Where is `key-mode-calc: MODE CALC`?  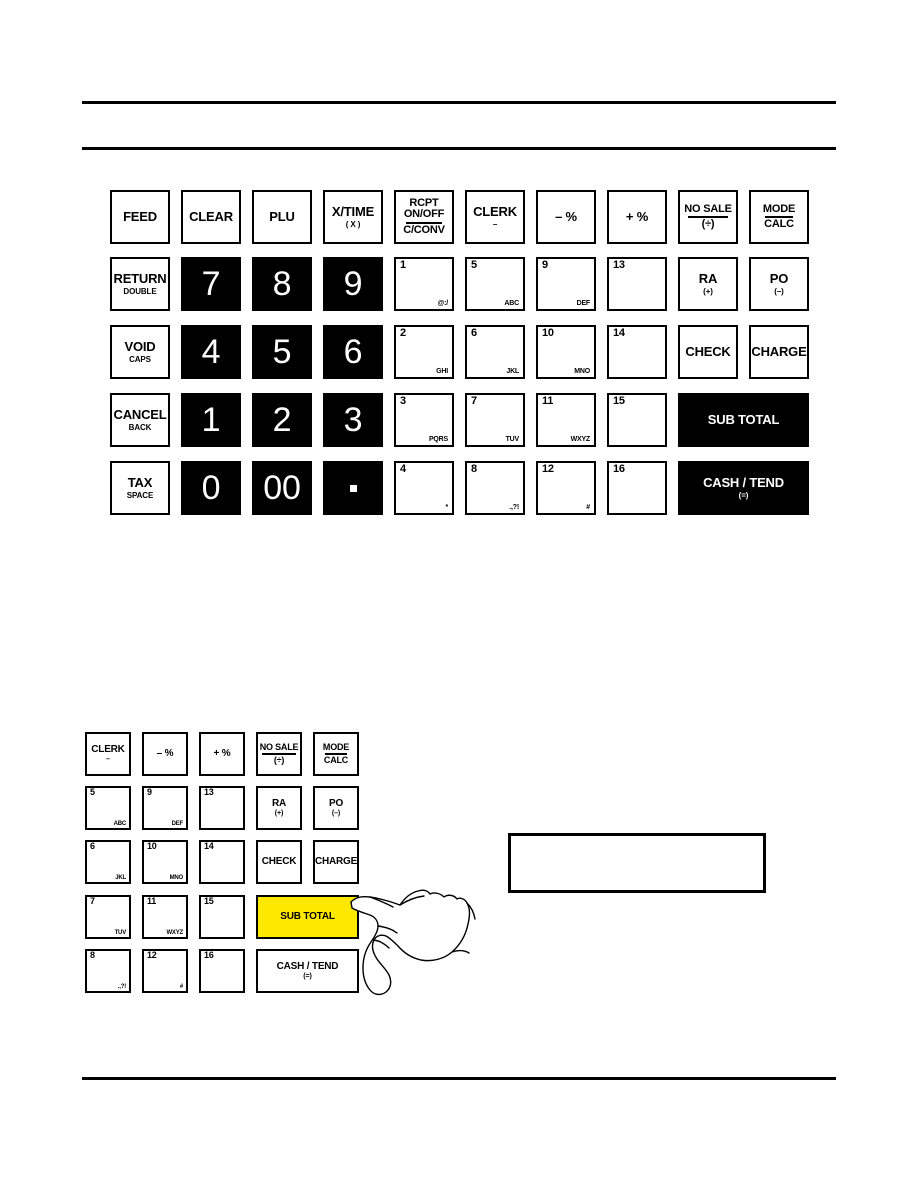 key-mode-calc: MODE CALC is located at coordinates (779, 217).